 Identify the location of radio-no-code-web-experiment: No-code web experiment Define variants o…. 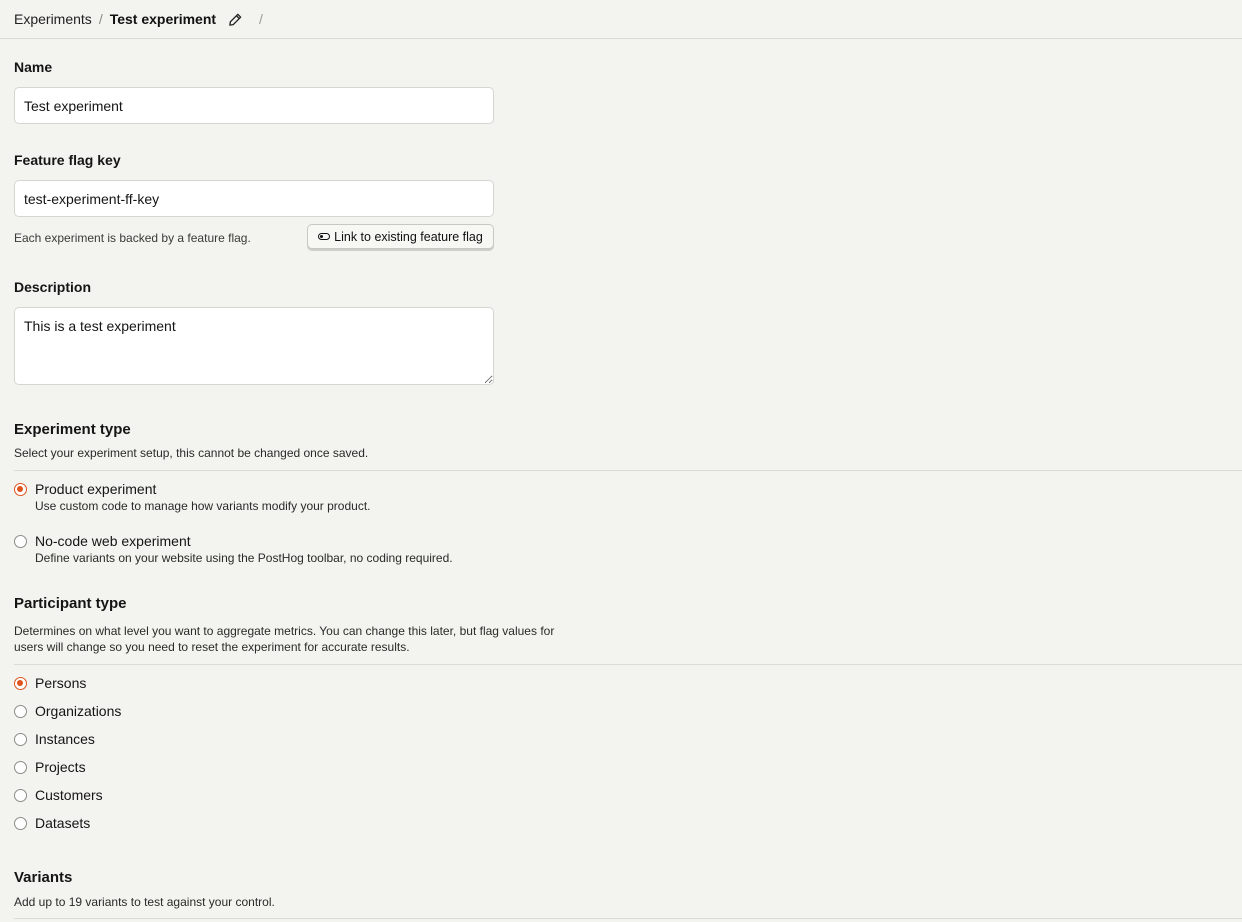
(233, 549).